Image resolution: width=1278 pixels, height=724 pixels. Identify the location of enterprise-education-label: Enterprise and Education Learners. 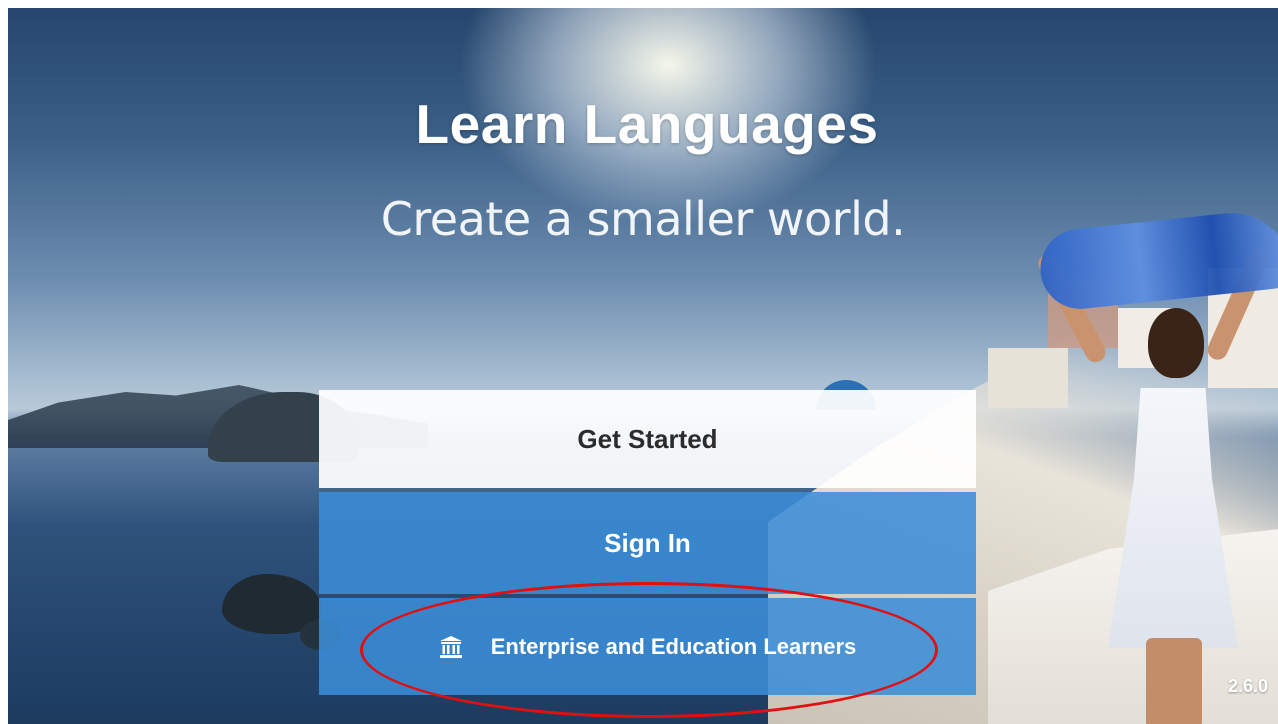
(673, 646).